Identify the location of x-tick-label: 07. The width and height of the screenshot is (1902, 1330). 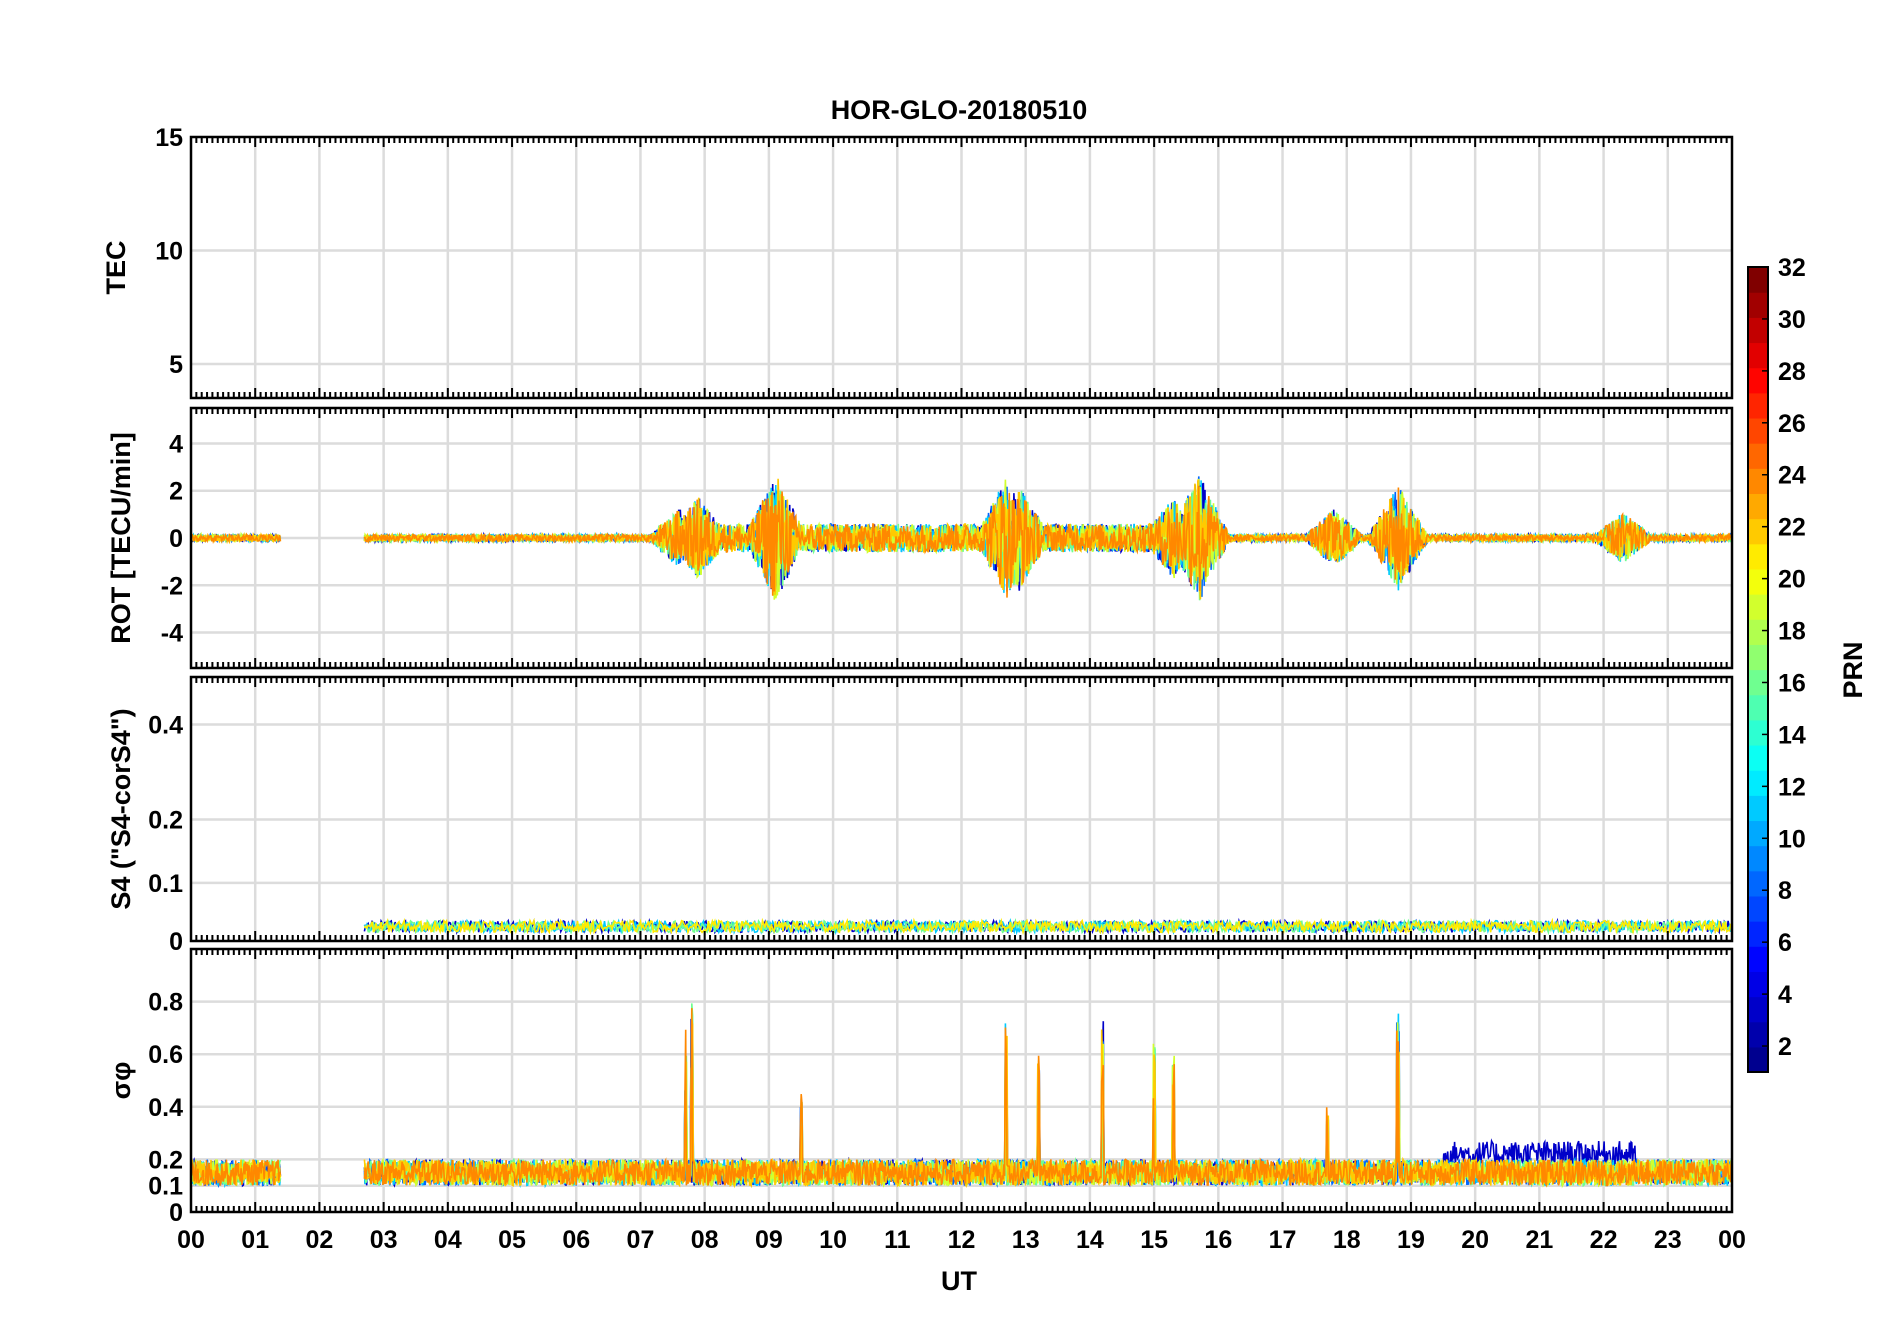
(641, 1240).